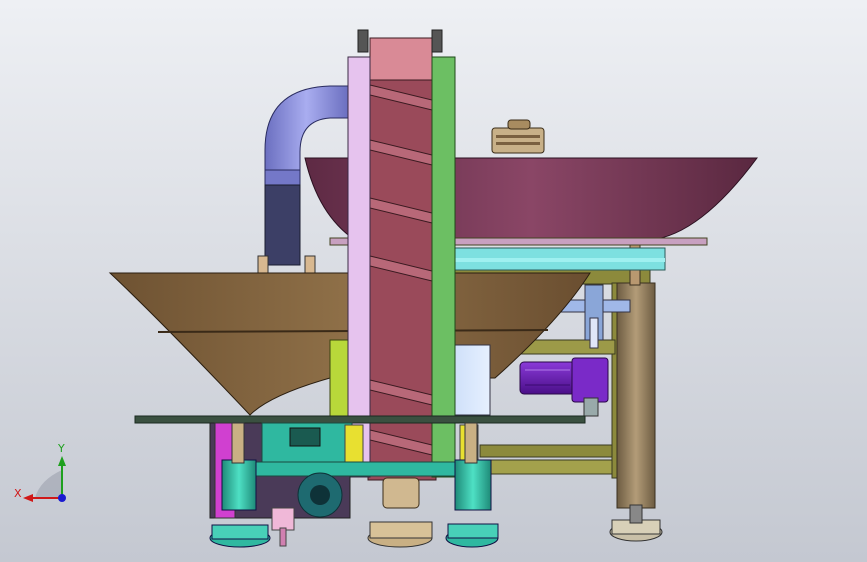  I want to click on bronze-cup, so click(401, 493).